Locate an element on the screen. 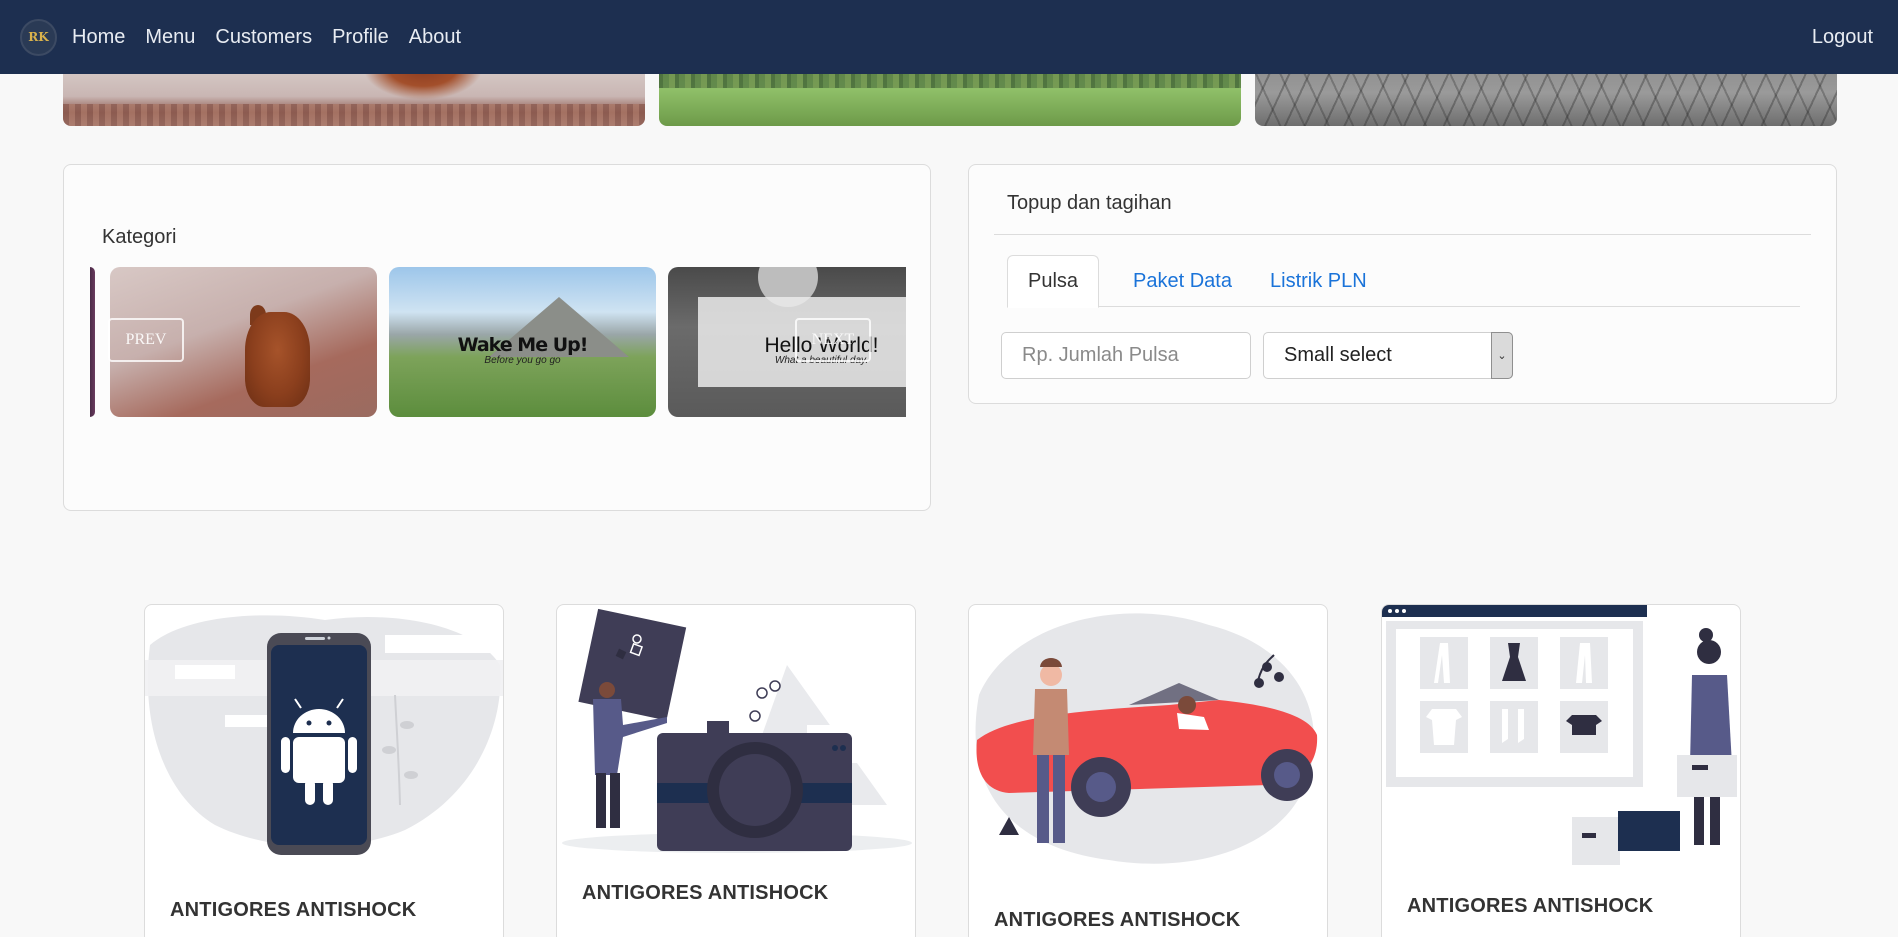 The width and height of the screenshot is (1898, 937). car-illustration is located at coordinates (1146, 738).